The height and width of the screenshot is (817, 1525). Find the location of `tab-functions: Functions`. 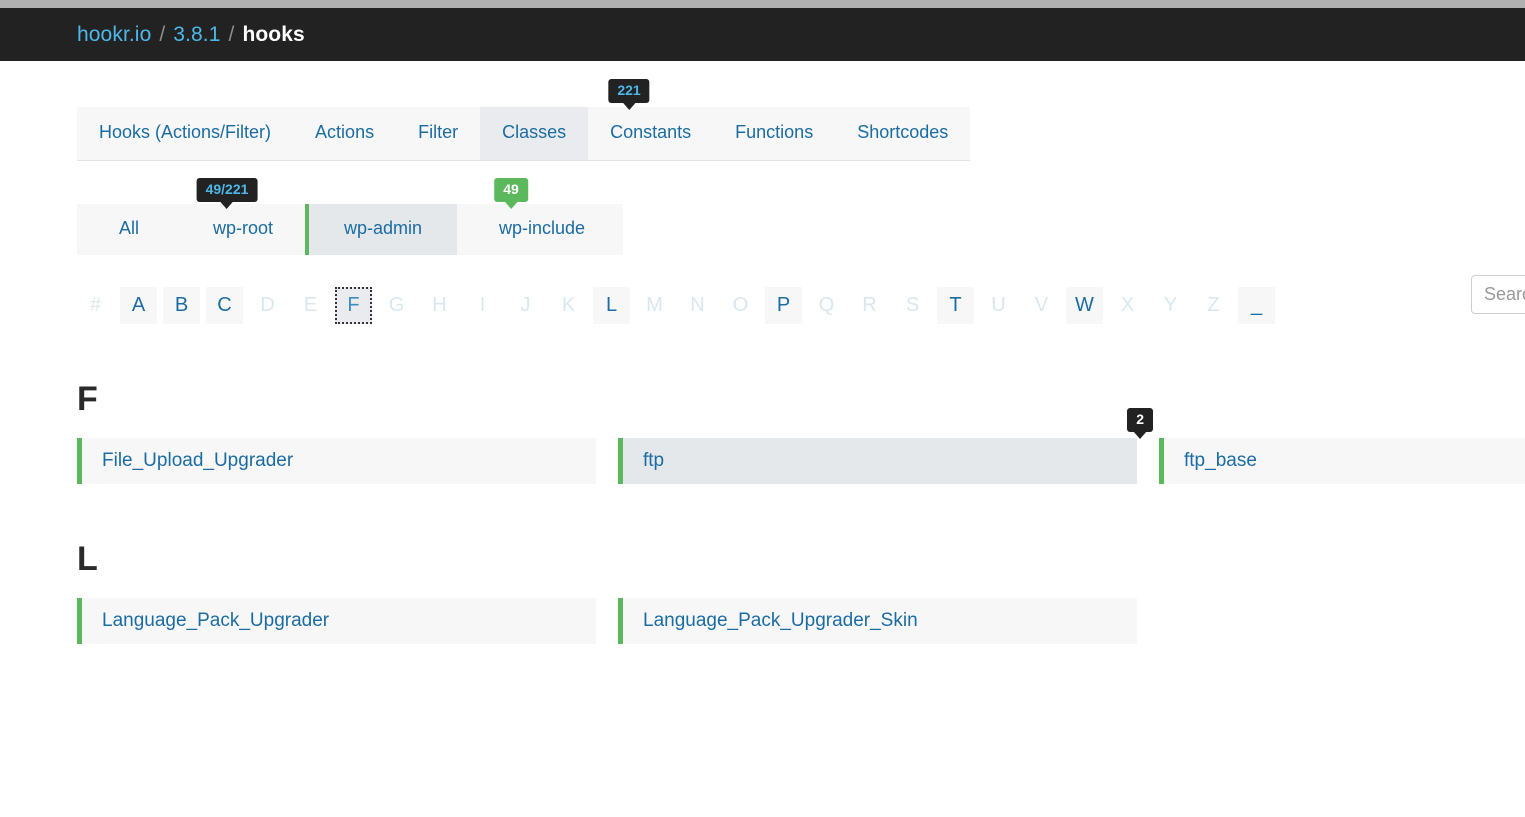

tab-functions: Functions is located at coordinates (774, 133).